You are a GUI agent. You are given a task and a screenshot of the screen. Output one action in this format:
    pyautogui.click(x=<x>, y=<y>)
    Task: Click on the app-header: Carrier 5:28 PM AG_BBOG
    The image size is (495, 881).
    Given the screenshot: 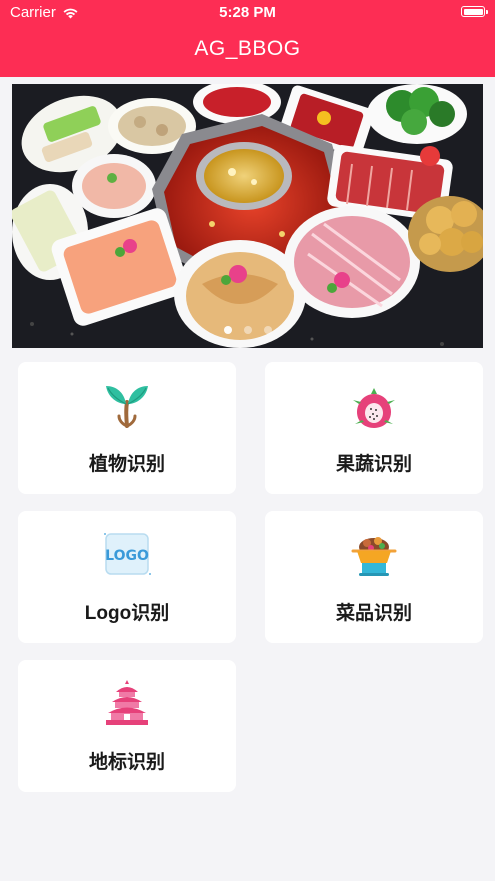 What is the action you would take?
    pyautogui.click(x=247, y=38)
    